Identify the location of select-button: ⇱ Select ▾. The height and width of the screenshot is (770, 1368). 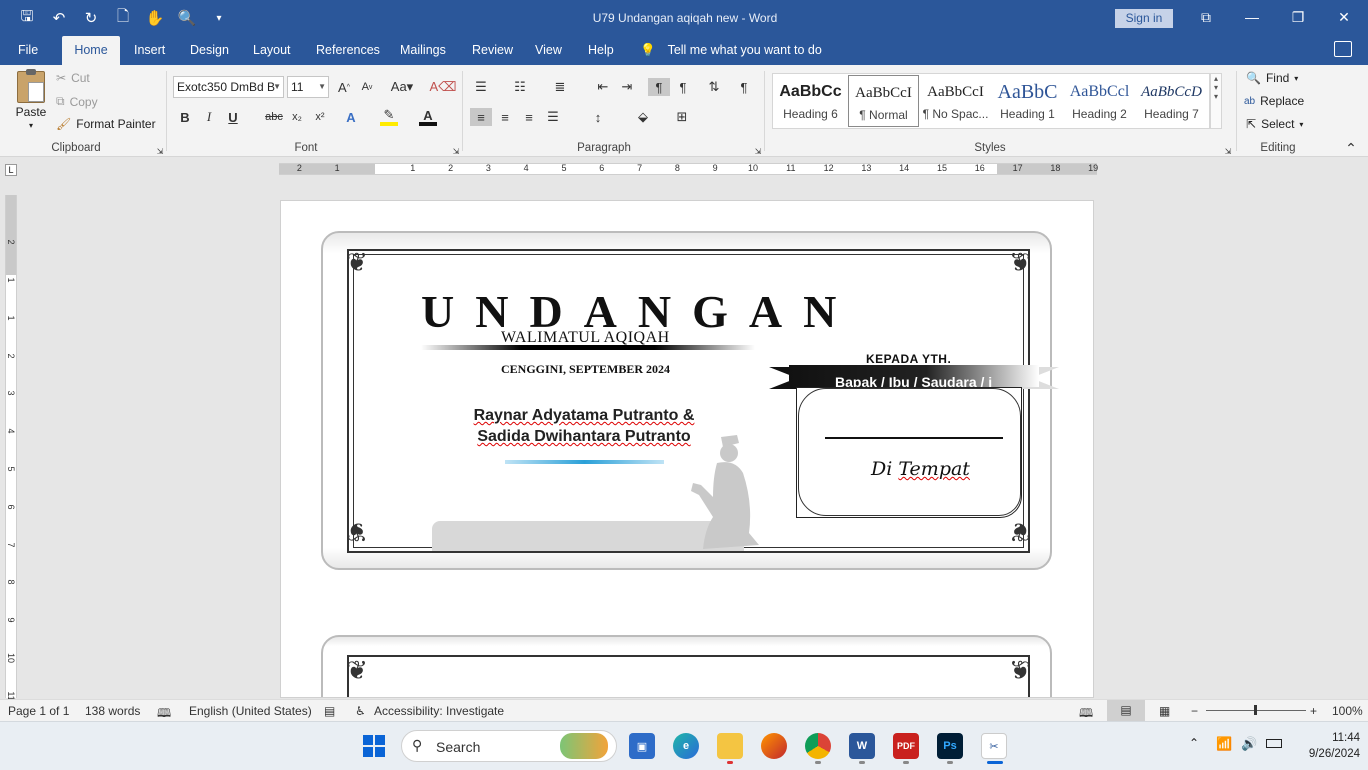
(1274, 124).